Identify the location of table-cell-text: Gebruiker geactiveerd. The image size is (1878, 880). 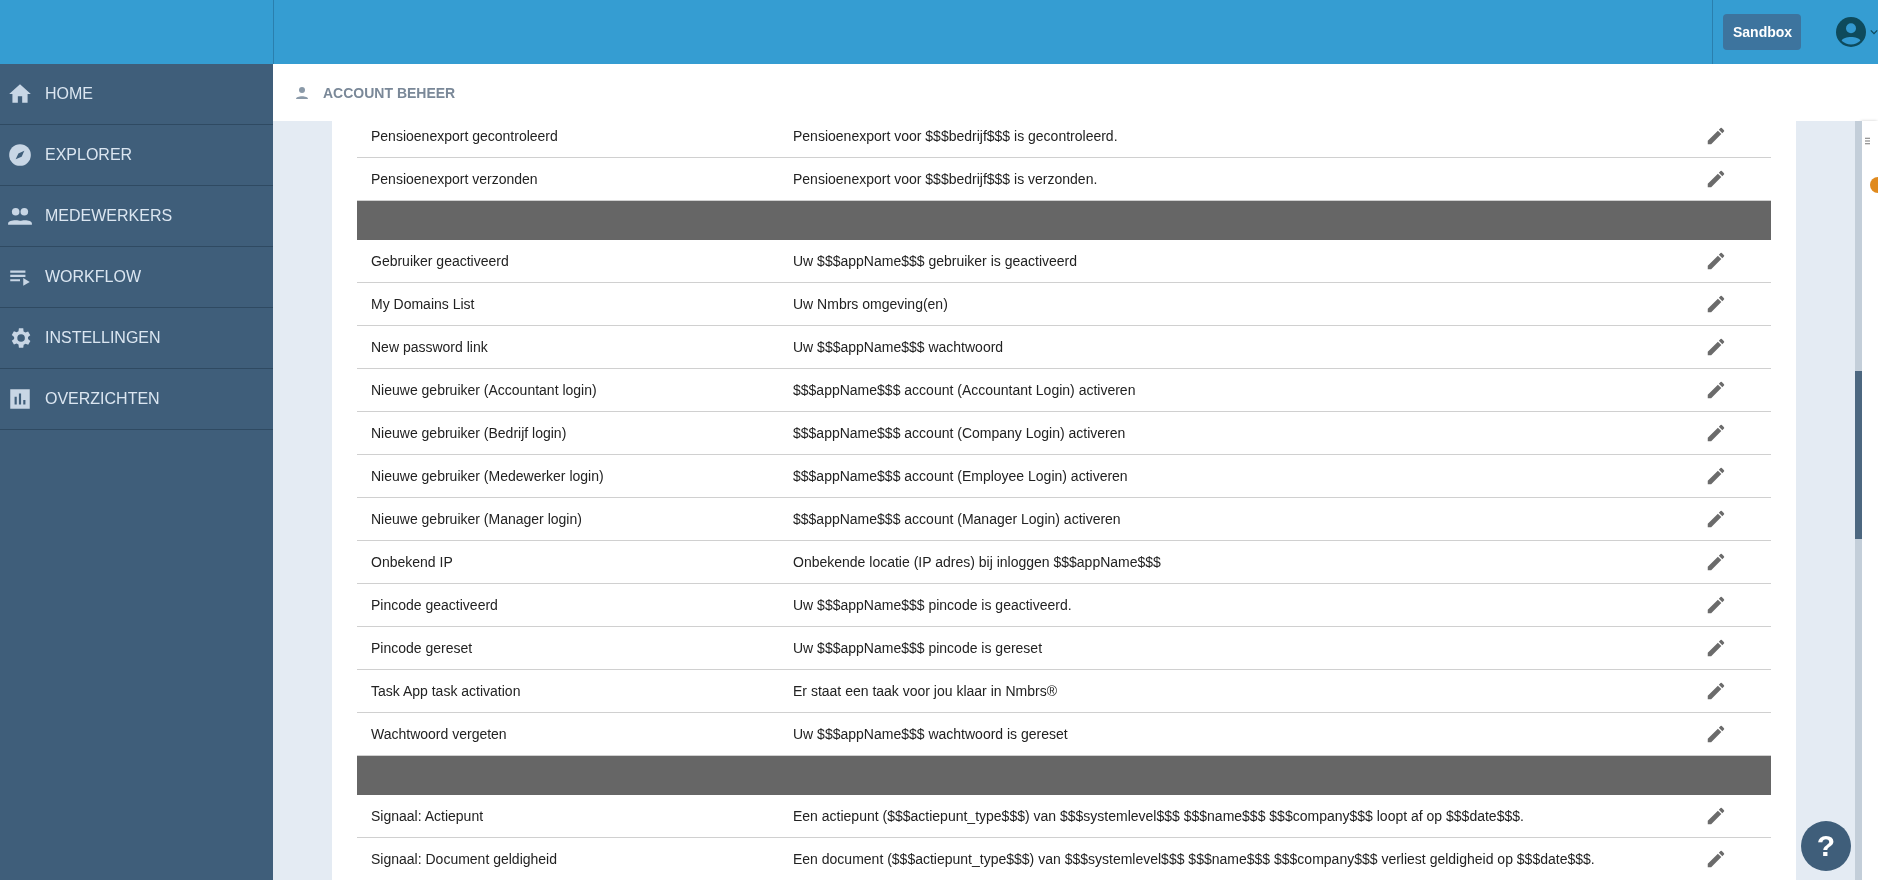
(440, 261).